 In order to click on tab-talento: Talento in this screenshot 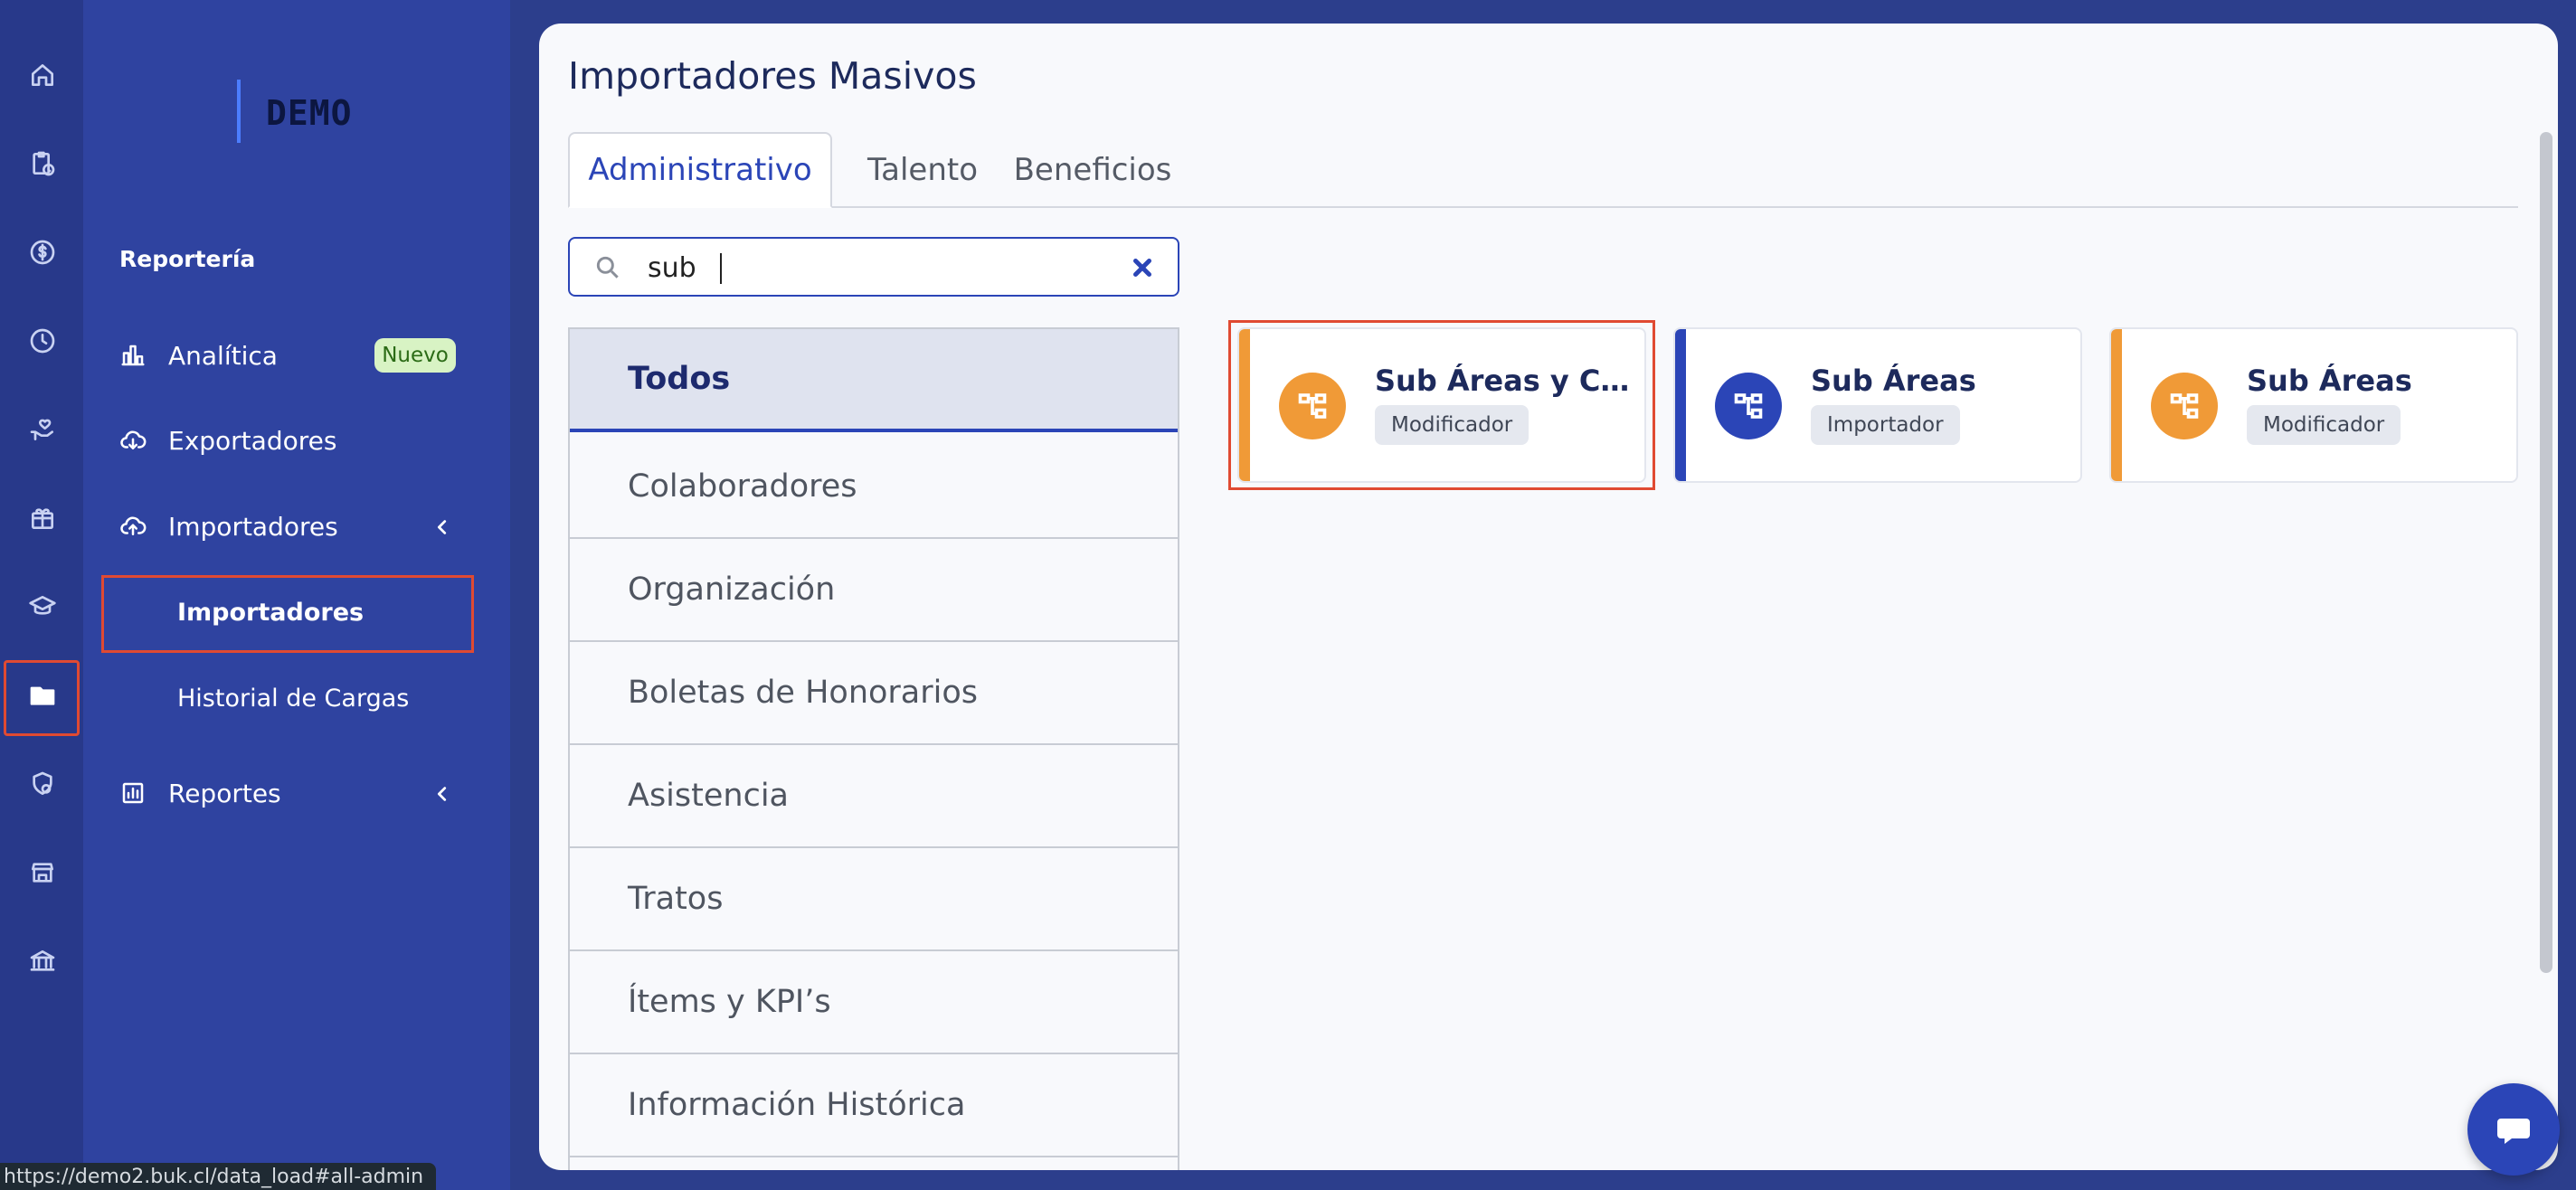, I will do `click(922, 170)`.